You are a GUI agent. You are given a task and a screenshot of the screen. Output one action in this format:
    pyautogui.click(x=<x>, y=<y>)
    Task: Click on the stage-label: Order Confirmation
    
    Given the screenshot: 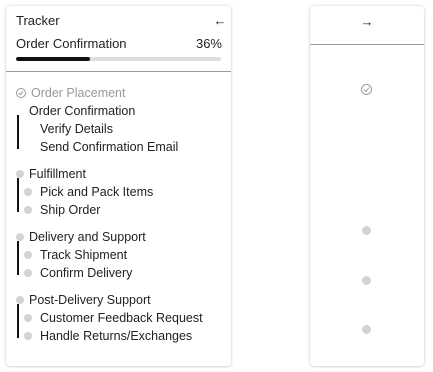 What is the action you would take?
    pyautogui.click(x=82, y=111)
    